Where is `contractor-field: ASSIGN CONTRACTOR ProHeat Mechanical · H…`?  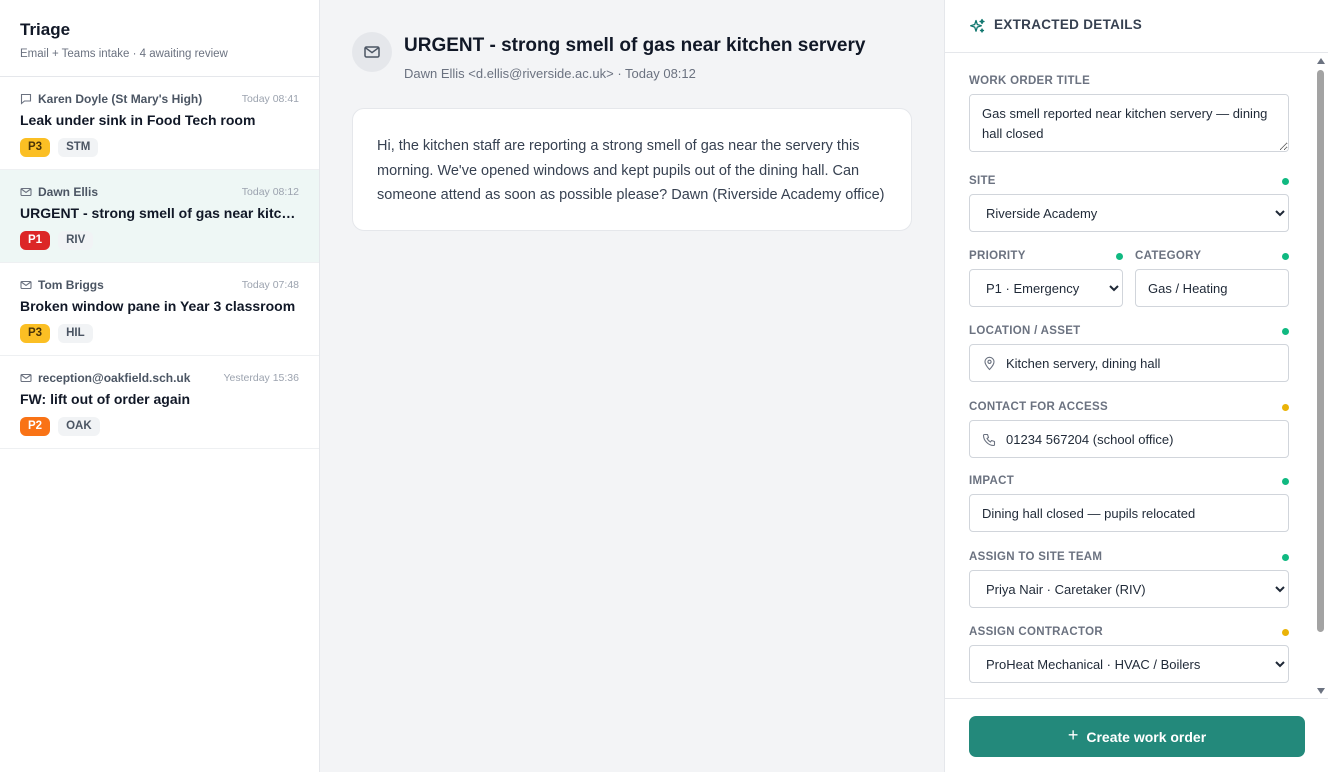 contractor-field: ASSIGN CONTRACTOR ProHeat Mechanical · H… is located at coordinates (1129, 654).